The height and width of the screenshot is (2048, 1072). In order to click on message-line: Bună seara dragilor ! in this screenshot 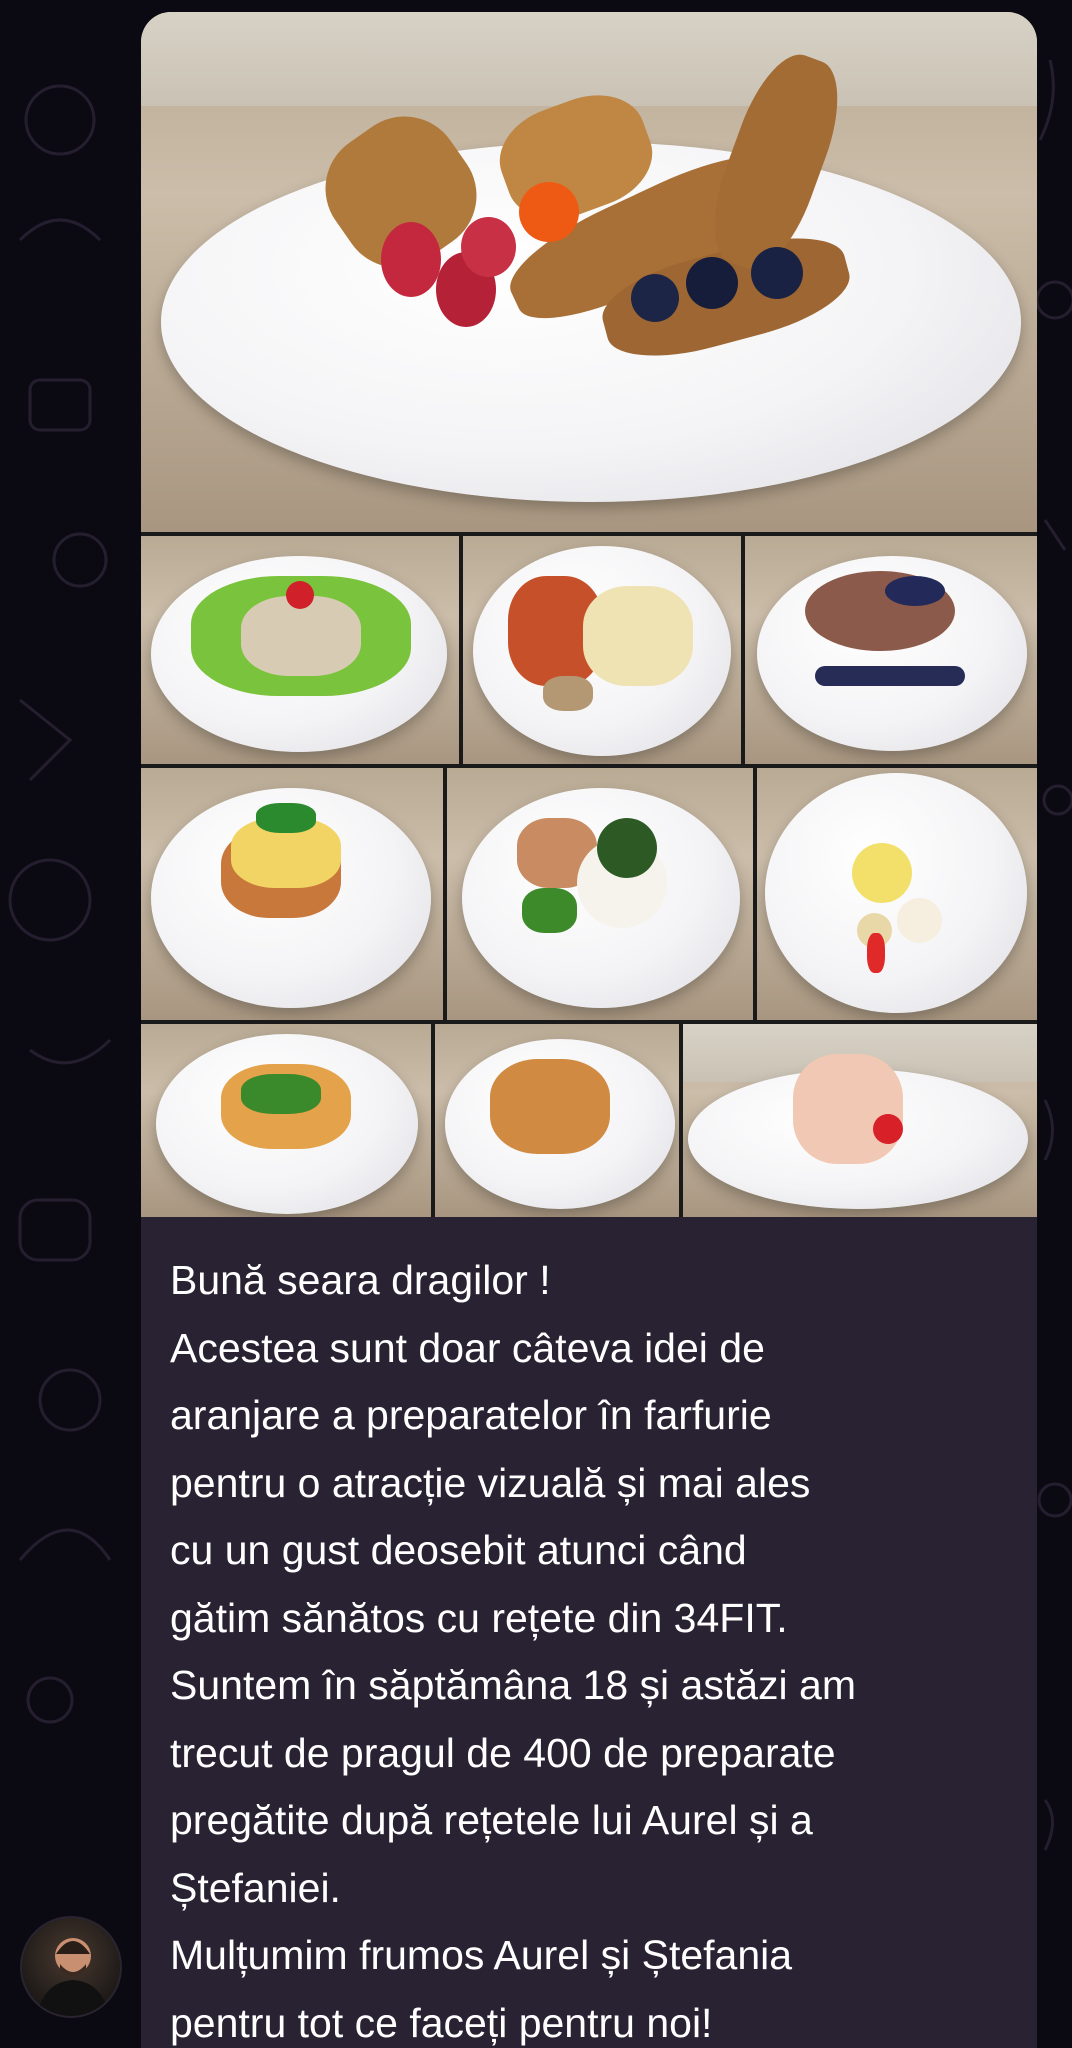, I will do `click(360, 1280)`.